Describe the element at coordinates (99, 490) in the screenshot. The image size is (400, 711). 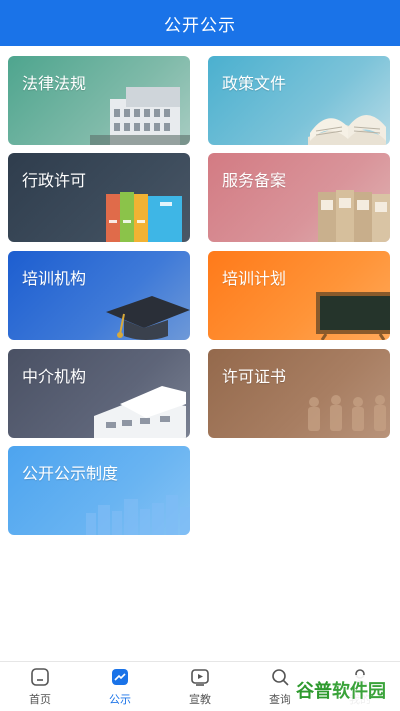
I see `card-disclosure-system: 公开公示制度` at that location.